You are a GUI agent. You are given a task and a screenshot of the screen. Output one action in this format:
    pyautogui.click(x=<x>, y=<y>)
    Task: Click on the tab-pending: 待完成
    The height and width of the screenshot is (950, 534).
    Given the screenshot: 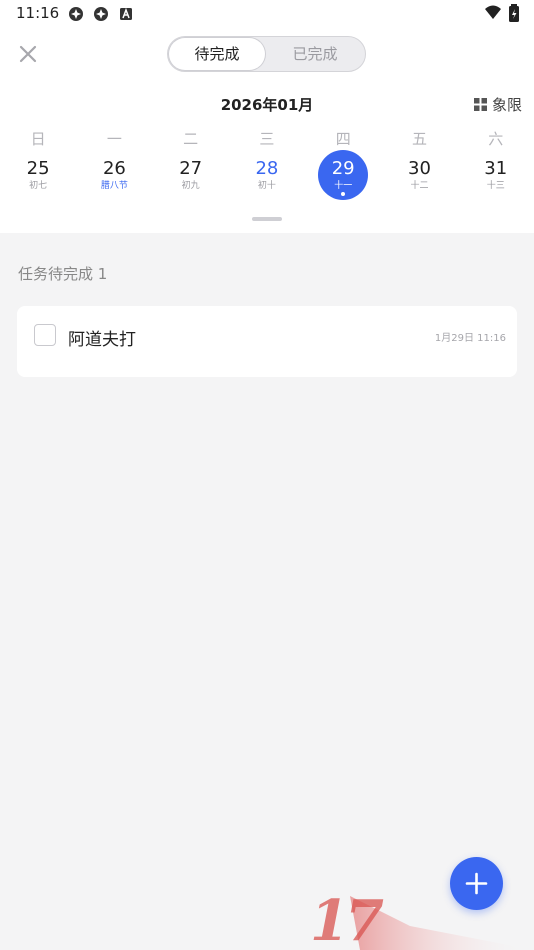 What is the action you would take?
    pyautogui.click(x=217, y=54)
    